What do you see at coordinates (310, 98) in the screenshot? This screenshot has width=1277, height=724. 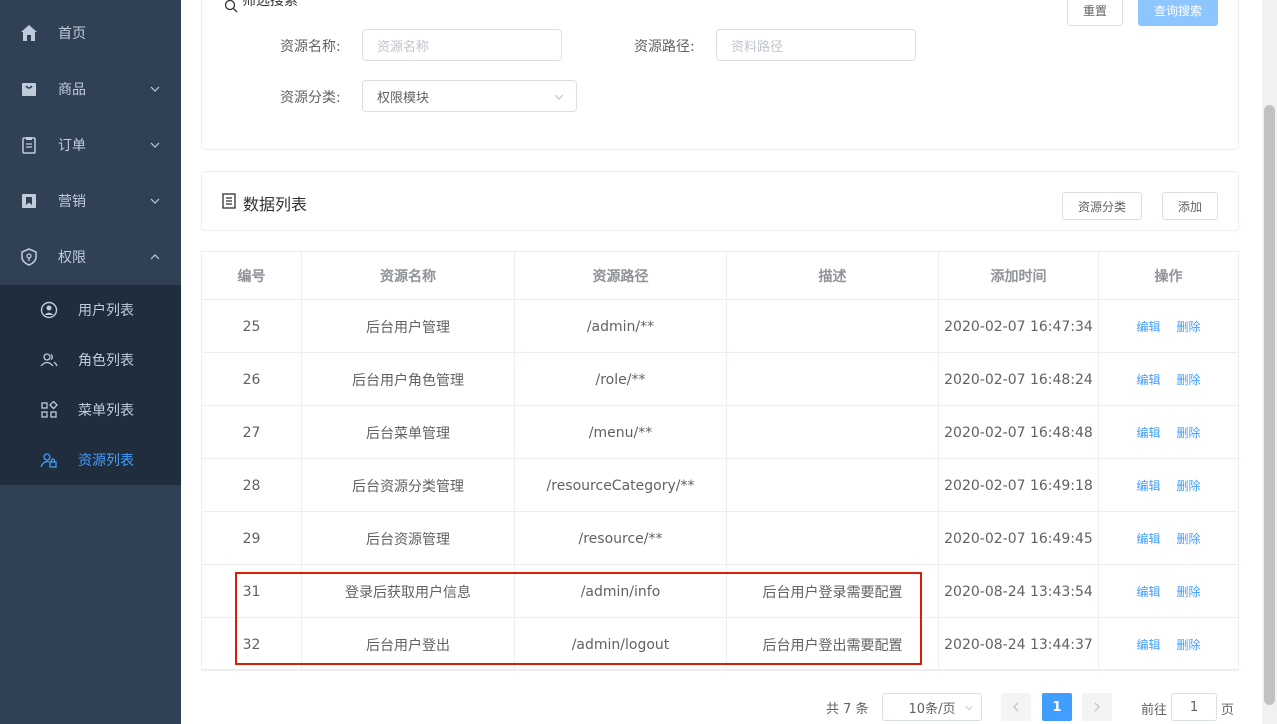 I see `resource-category-label: 资源分类:` at bounding box center [310, 98].